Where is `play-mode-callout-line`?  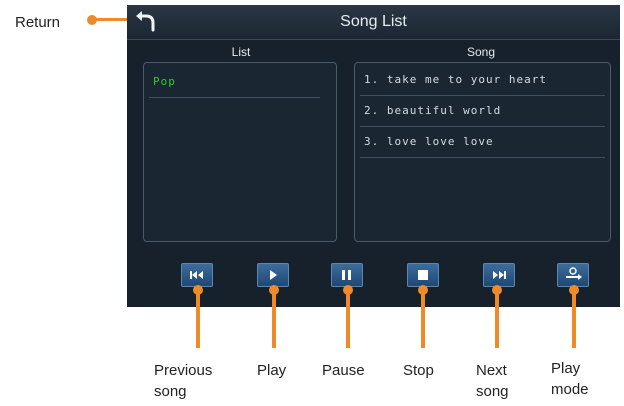 play-mode-callout-line is located at coordinates (574, 319).